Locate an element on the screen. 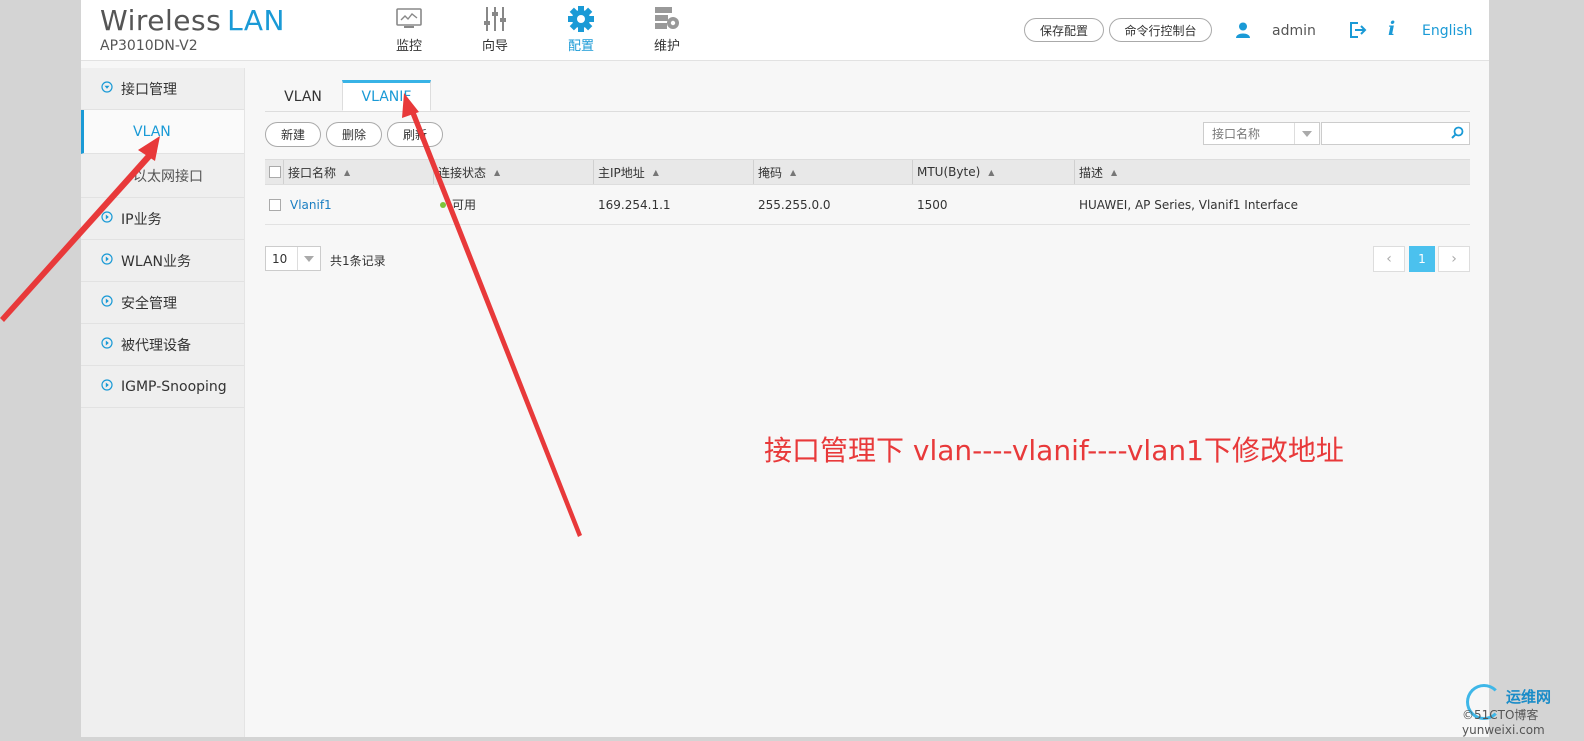 Image resolution: width=1584 pixels, height=741 pixels. tab-vlanif: VLANIF is located at coordinates (386, 95).